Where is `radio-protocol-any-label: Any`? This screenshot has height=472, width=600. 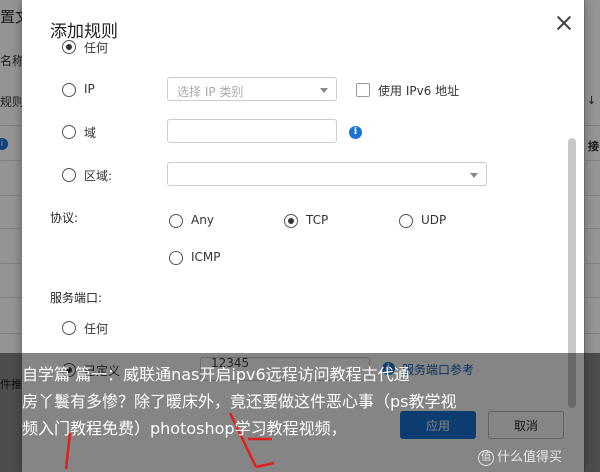 radio-protocol-any-label: Any is located at coordinates (202, 220).